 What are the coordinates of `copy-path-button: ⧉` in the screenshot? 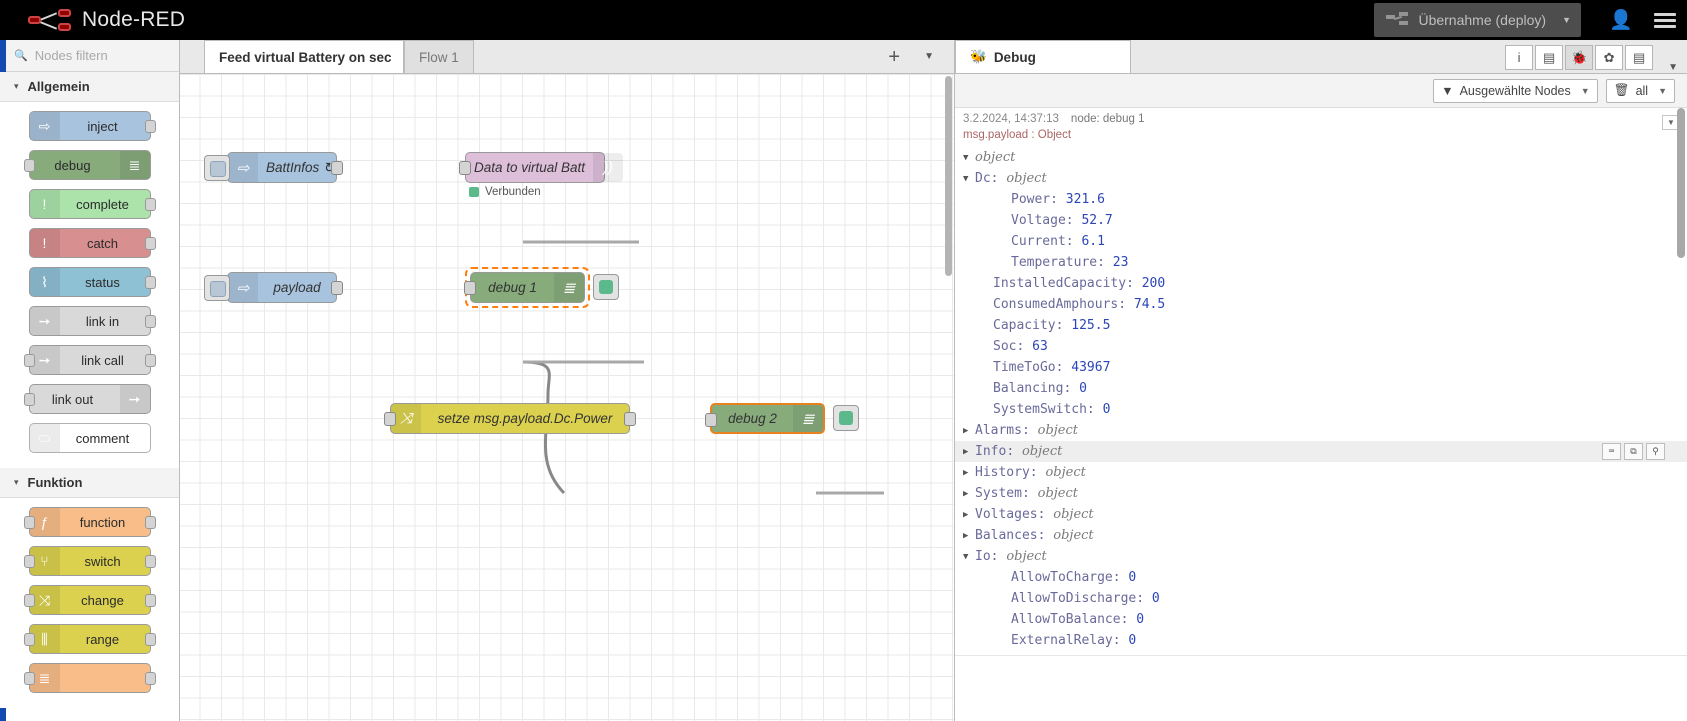 It's located at (1633, 451).